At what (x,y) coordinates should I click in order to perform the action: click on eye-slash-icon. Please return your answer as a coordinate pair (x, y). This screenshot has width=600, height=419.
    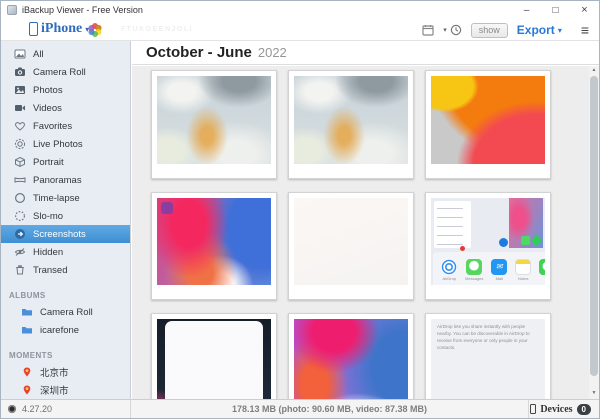
    Looking at the image, I should click on (20, 252).